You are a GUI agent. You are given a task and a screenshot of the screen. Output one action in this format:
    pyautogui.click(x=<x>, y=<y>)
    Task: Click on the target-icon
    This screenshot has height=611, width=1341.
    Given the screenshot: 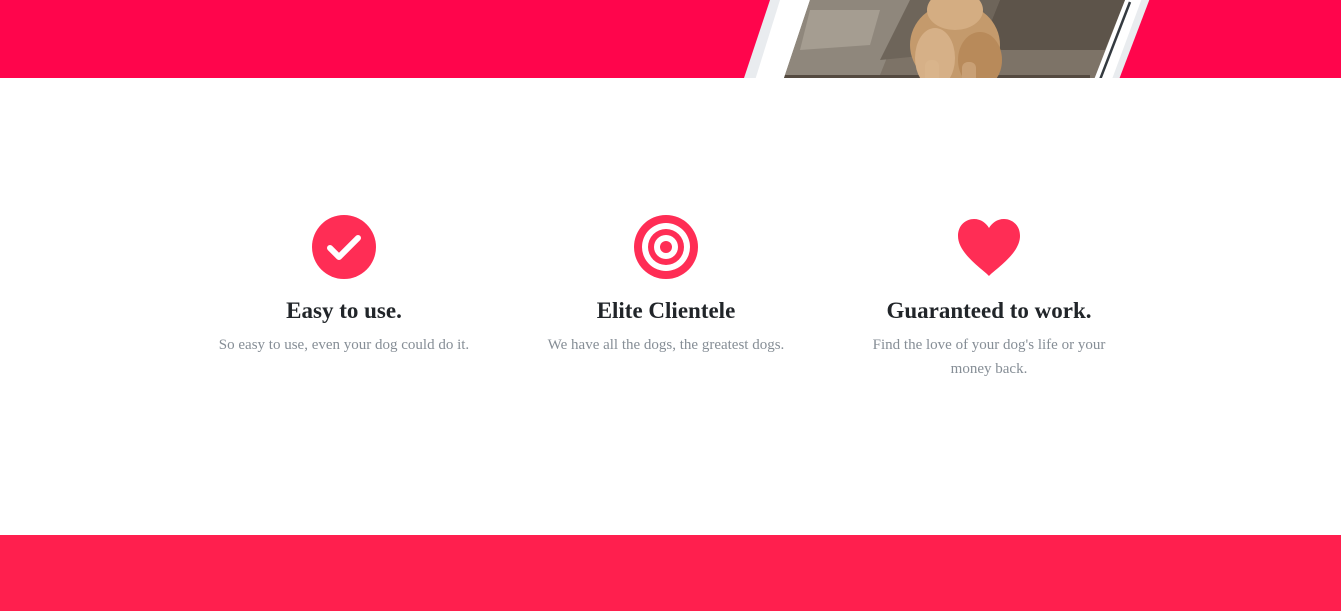 What is the action you would take?
    pyautogui.click(x=666, y=247)
    